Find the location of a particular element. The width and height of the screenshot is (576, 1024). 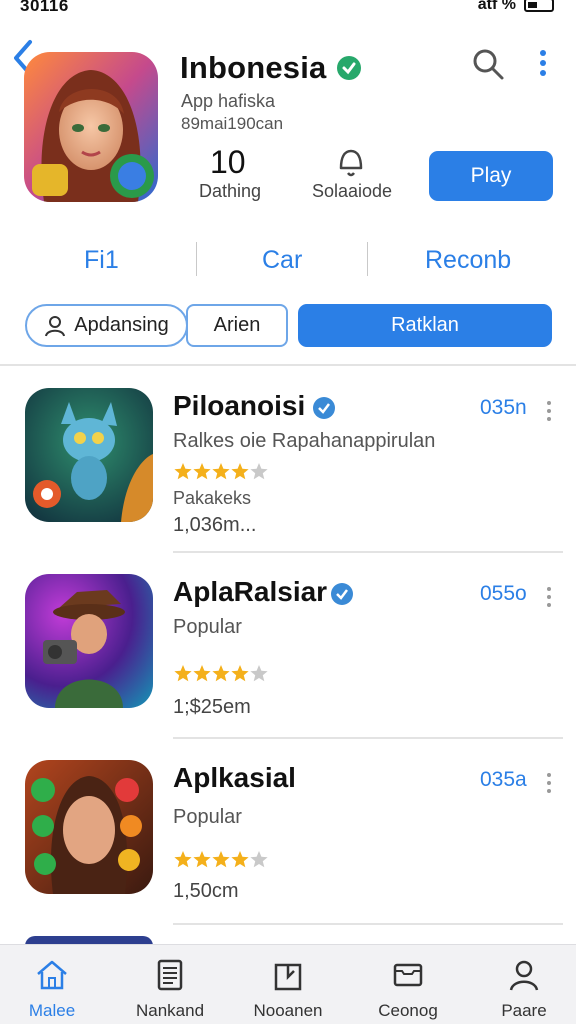

status-time: 30116 is located at coordinates (44, 7).